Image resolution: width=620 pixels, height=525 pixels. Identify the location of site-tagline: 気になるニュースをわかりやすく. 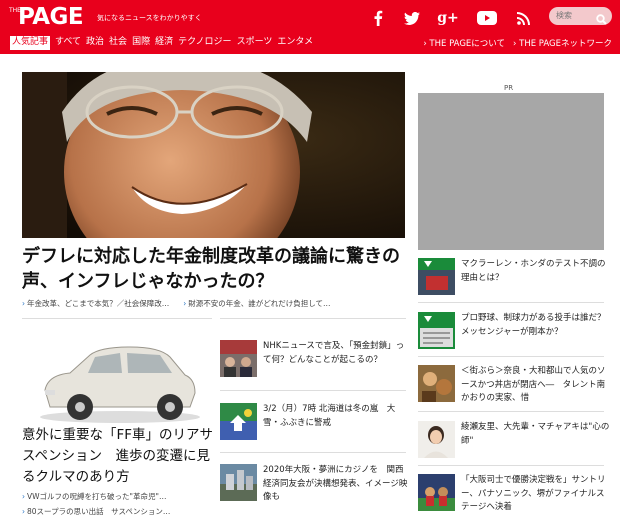
(149, 18).